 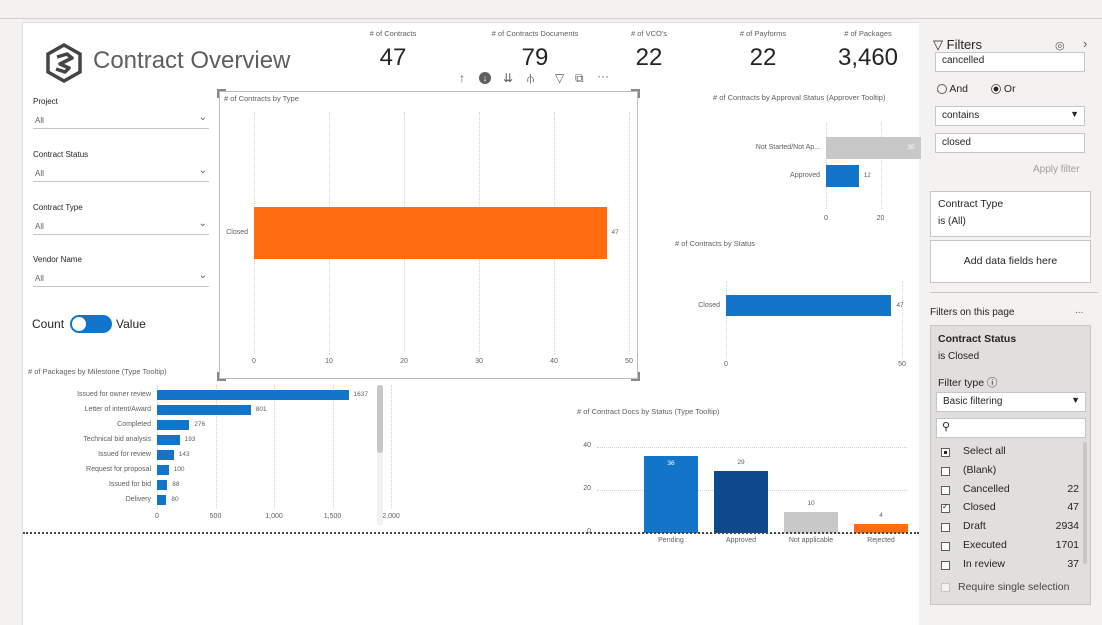 What do you see at coordinates (274, 516) in the screenshot?
I see `x-tick-label: 1,000` at bounding box center [274, 516].